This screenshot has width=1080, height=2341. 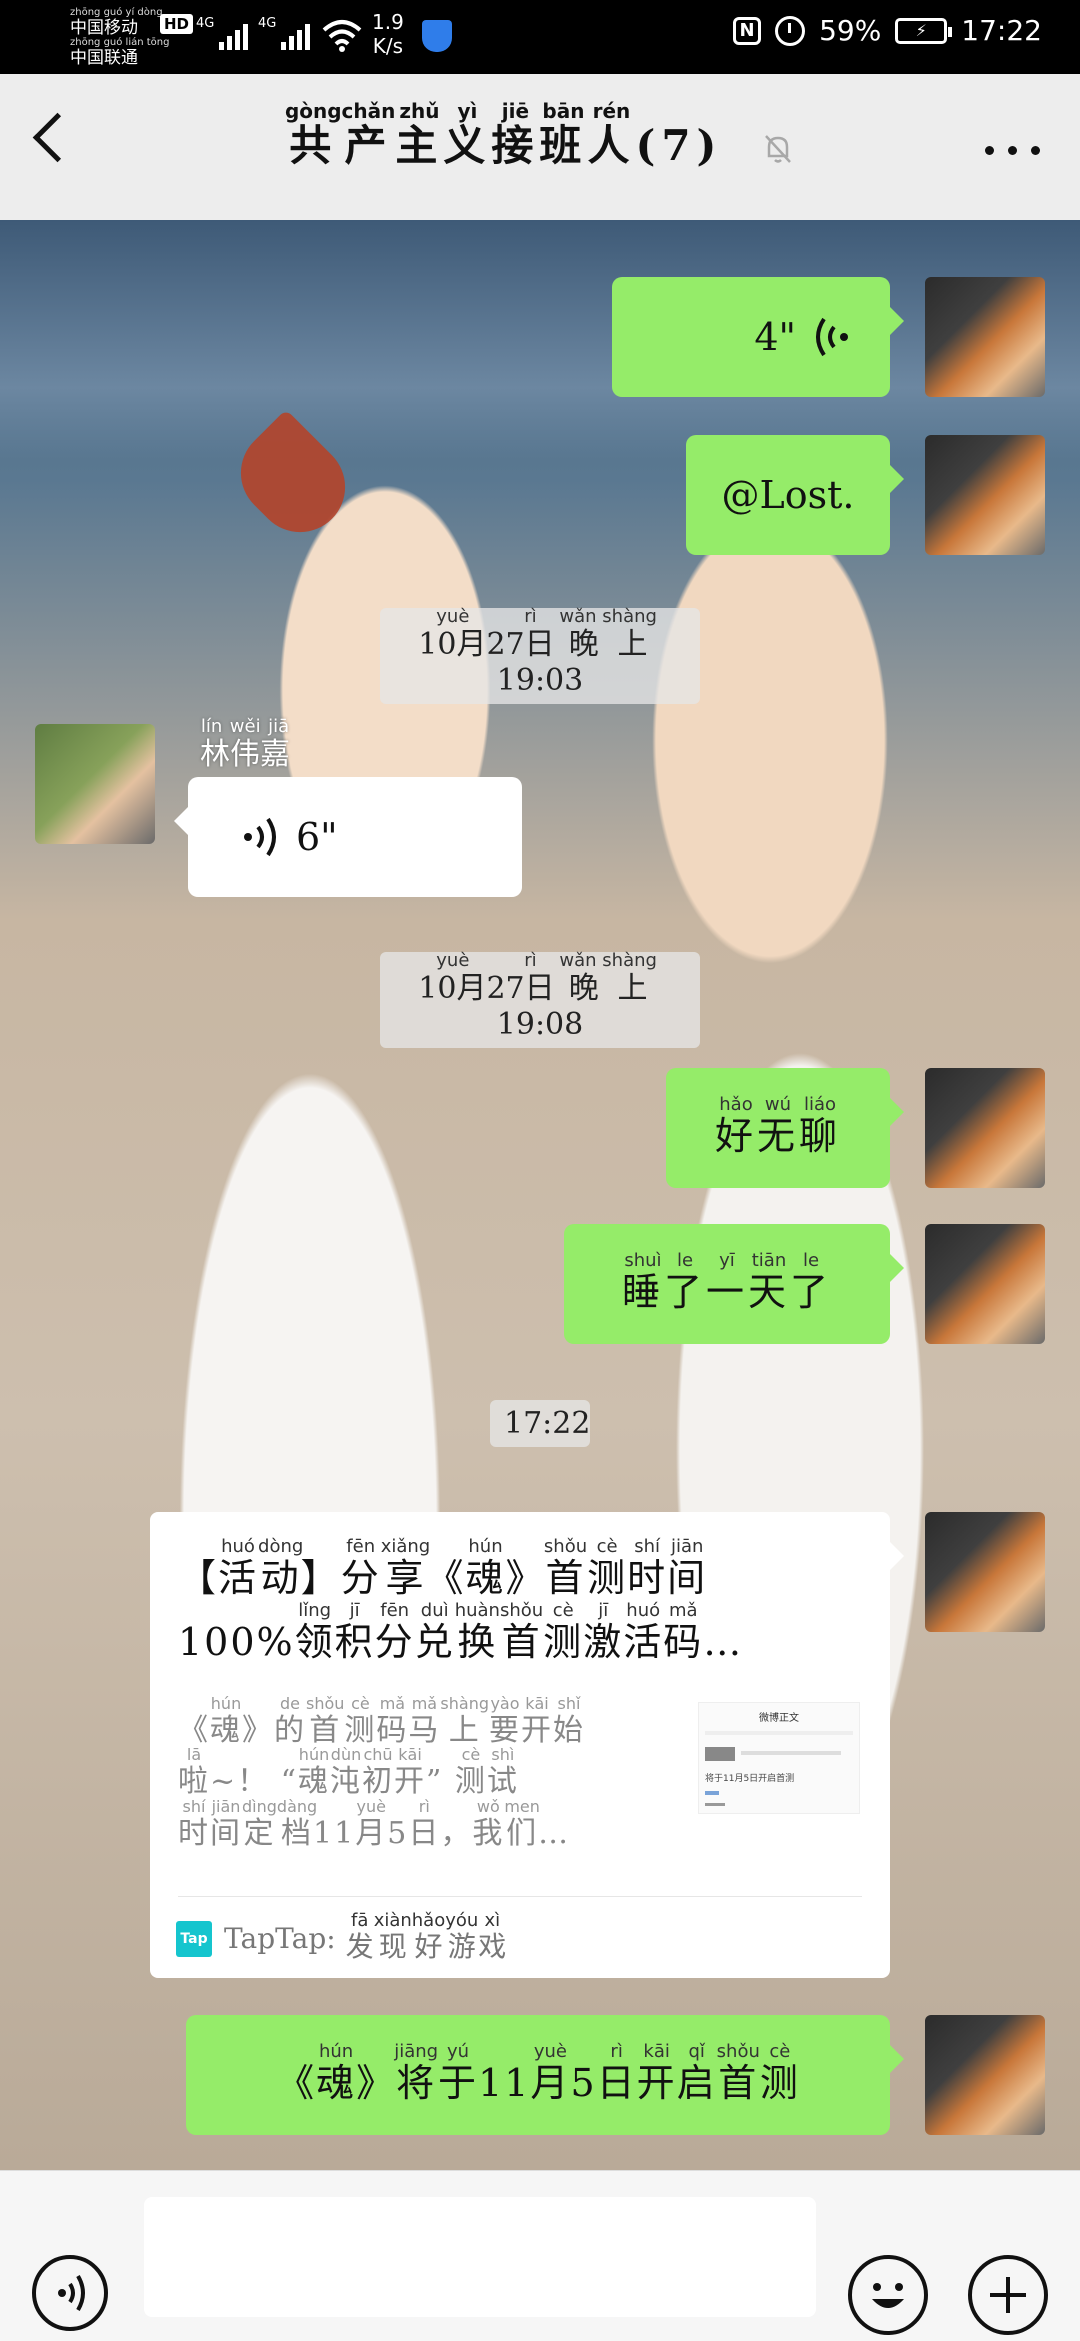 I want to click on ruby-char: 义yì, so click(x=467, y=134).